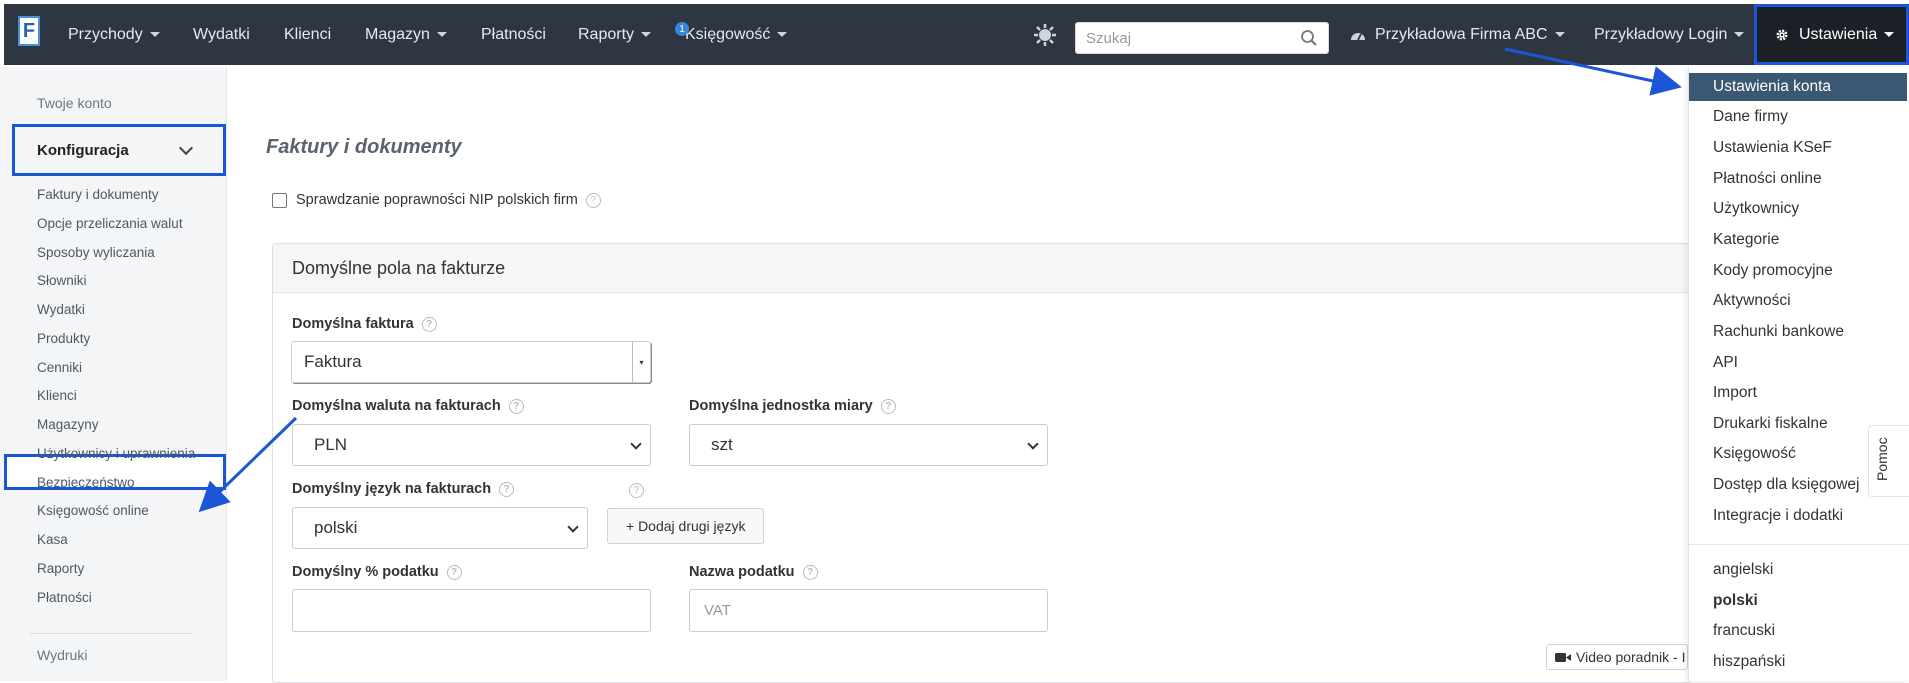 The image size is (1909, 683). What do you see at coordinates (1799, 332) in the screenshot?
I see `menu-item-bank-accounts: Rachunki bankowe` at bounding box center [1799, 332].